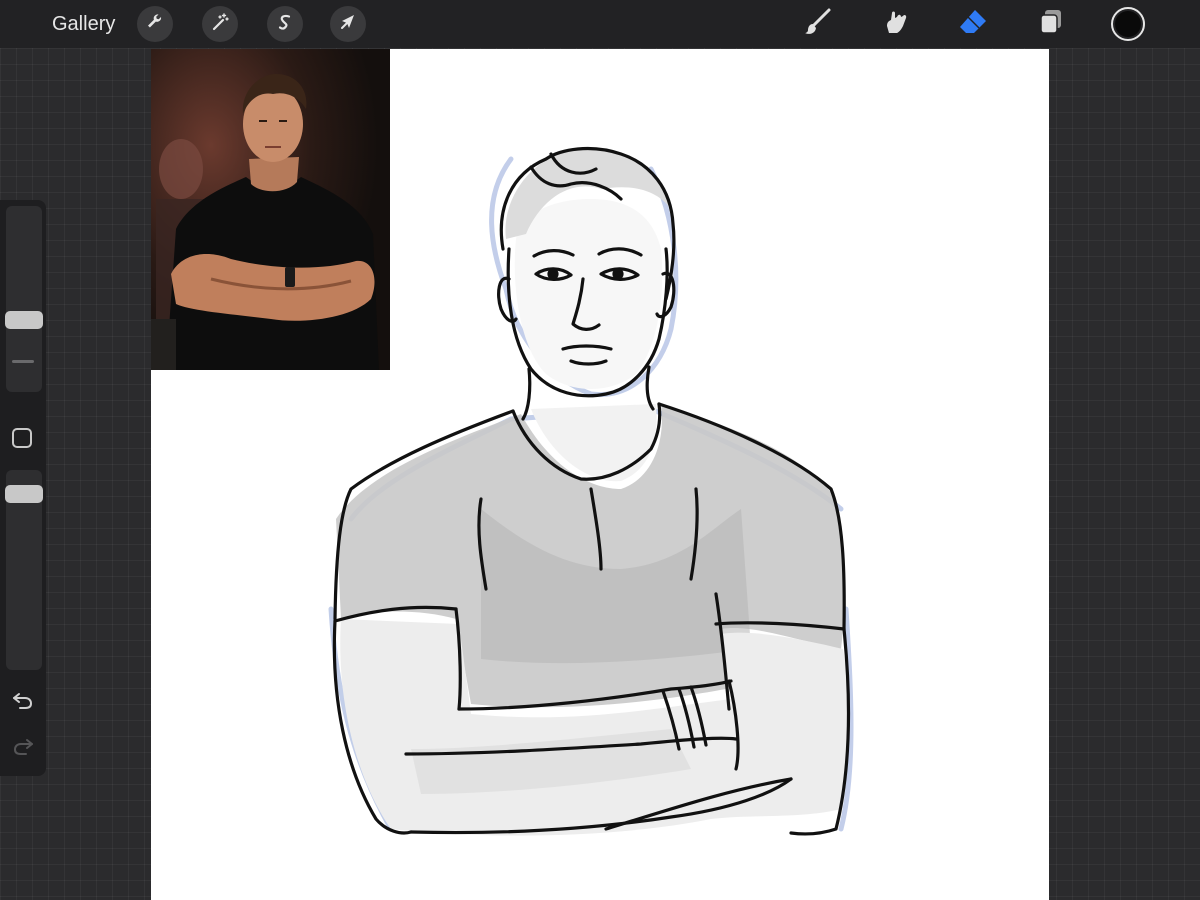 The width and height of the screenshot is (1200, 900). I want to click on wrench-icon, so click(155, 24).